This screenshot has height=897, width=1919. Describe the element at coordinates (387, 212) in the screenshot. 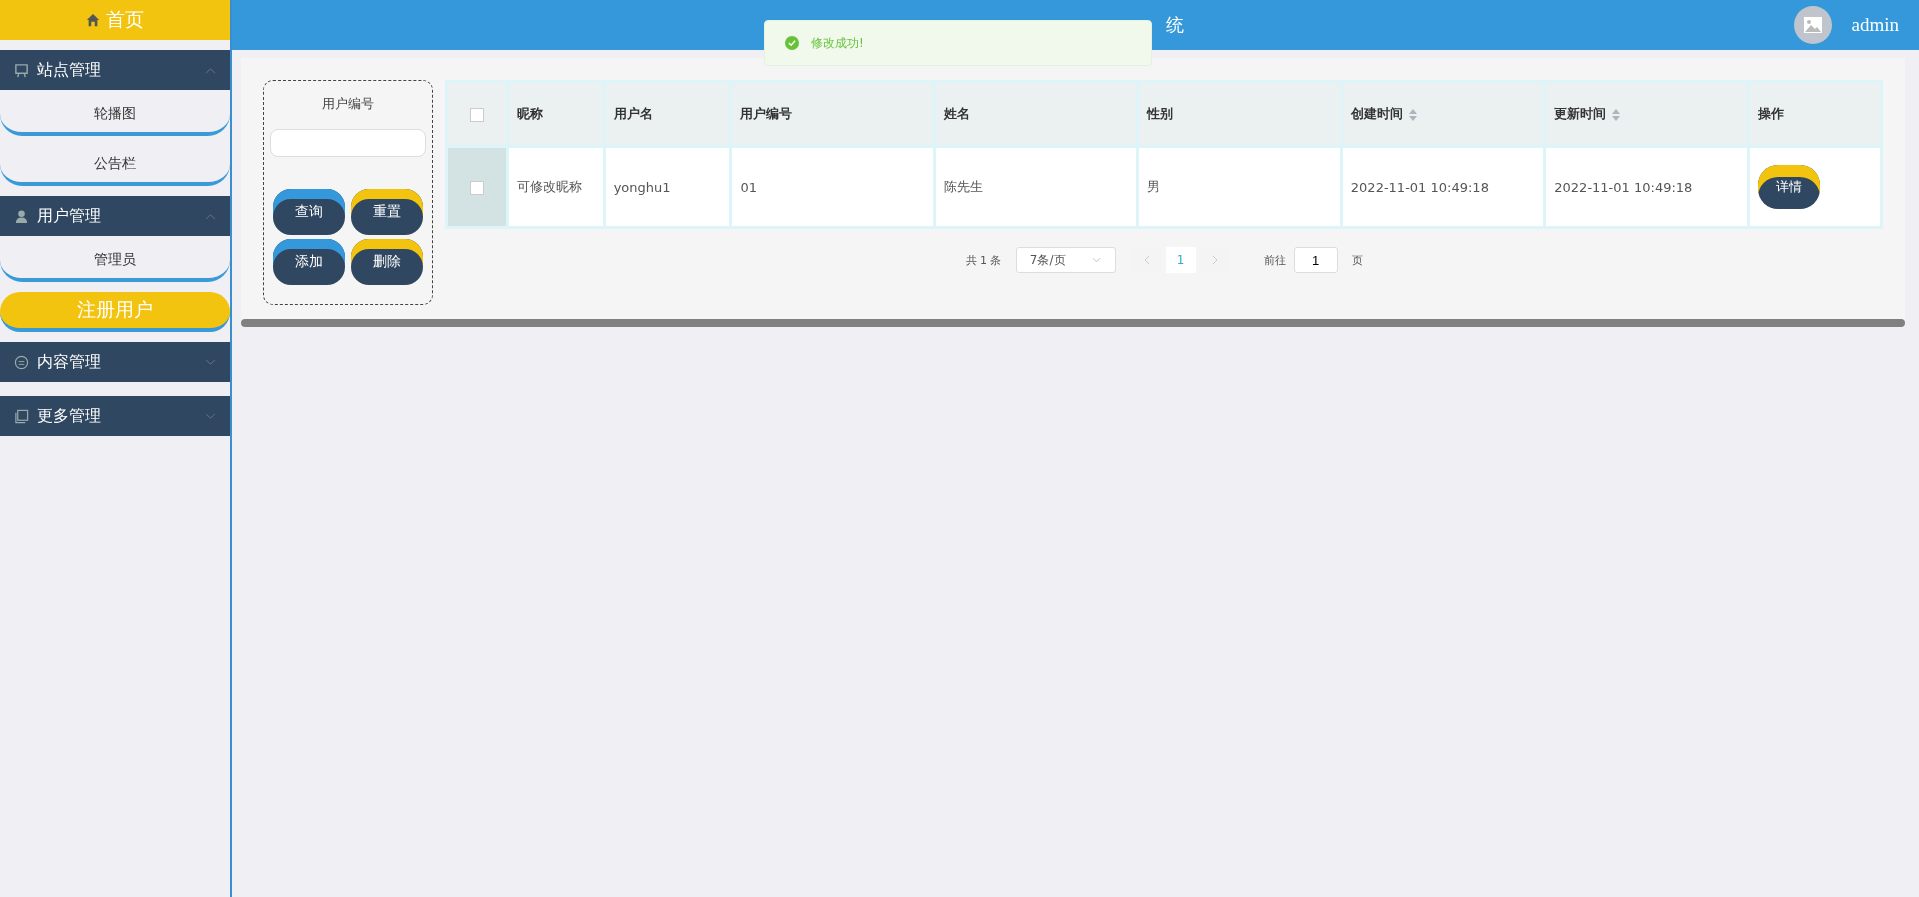

I see `action-button: 重置` at that location.